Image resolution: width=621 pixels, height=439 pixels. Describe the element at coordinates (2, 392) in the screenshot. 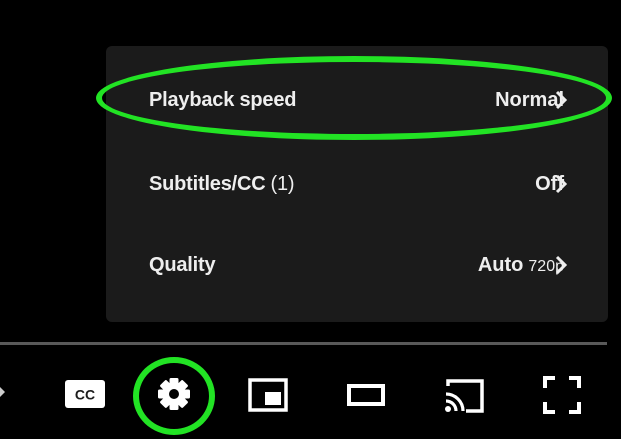

I see `partial-control-icon` at that location.